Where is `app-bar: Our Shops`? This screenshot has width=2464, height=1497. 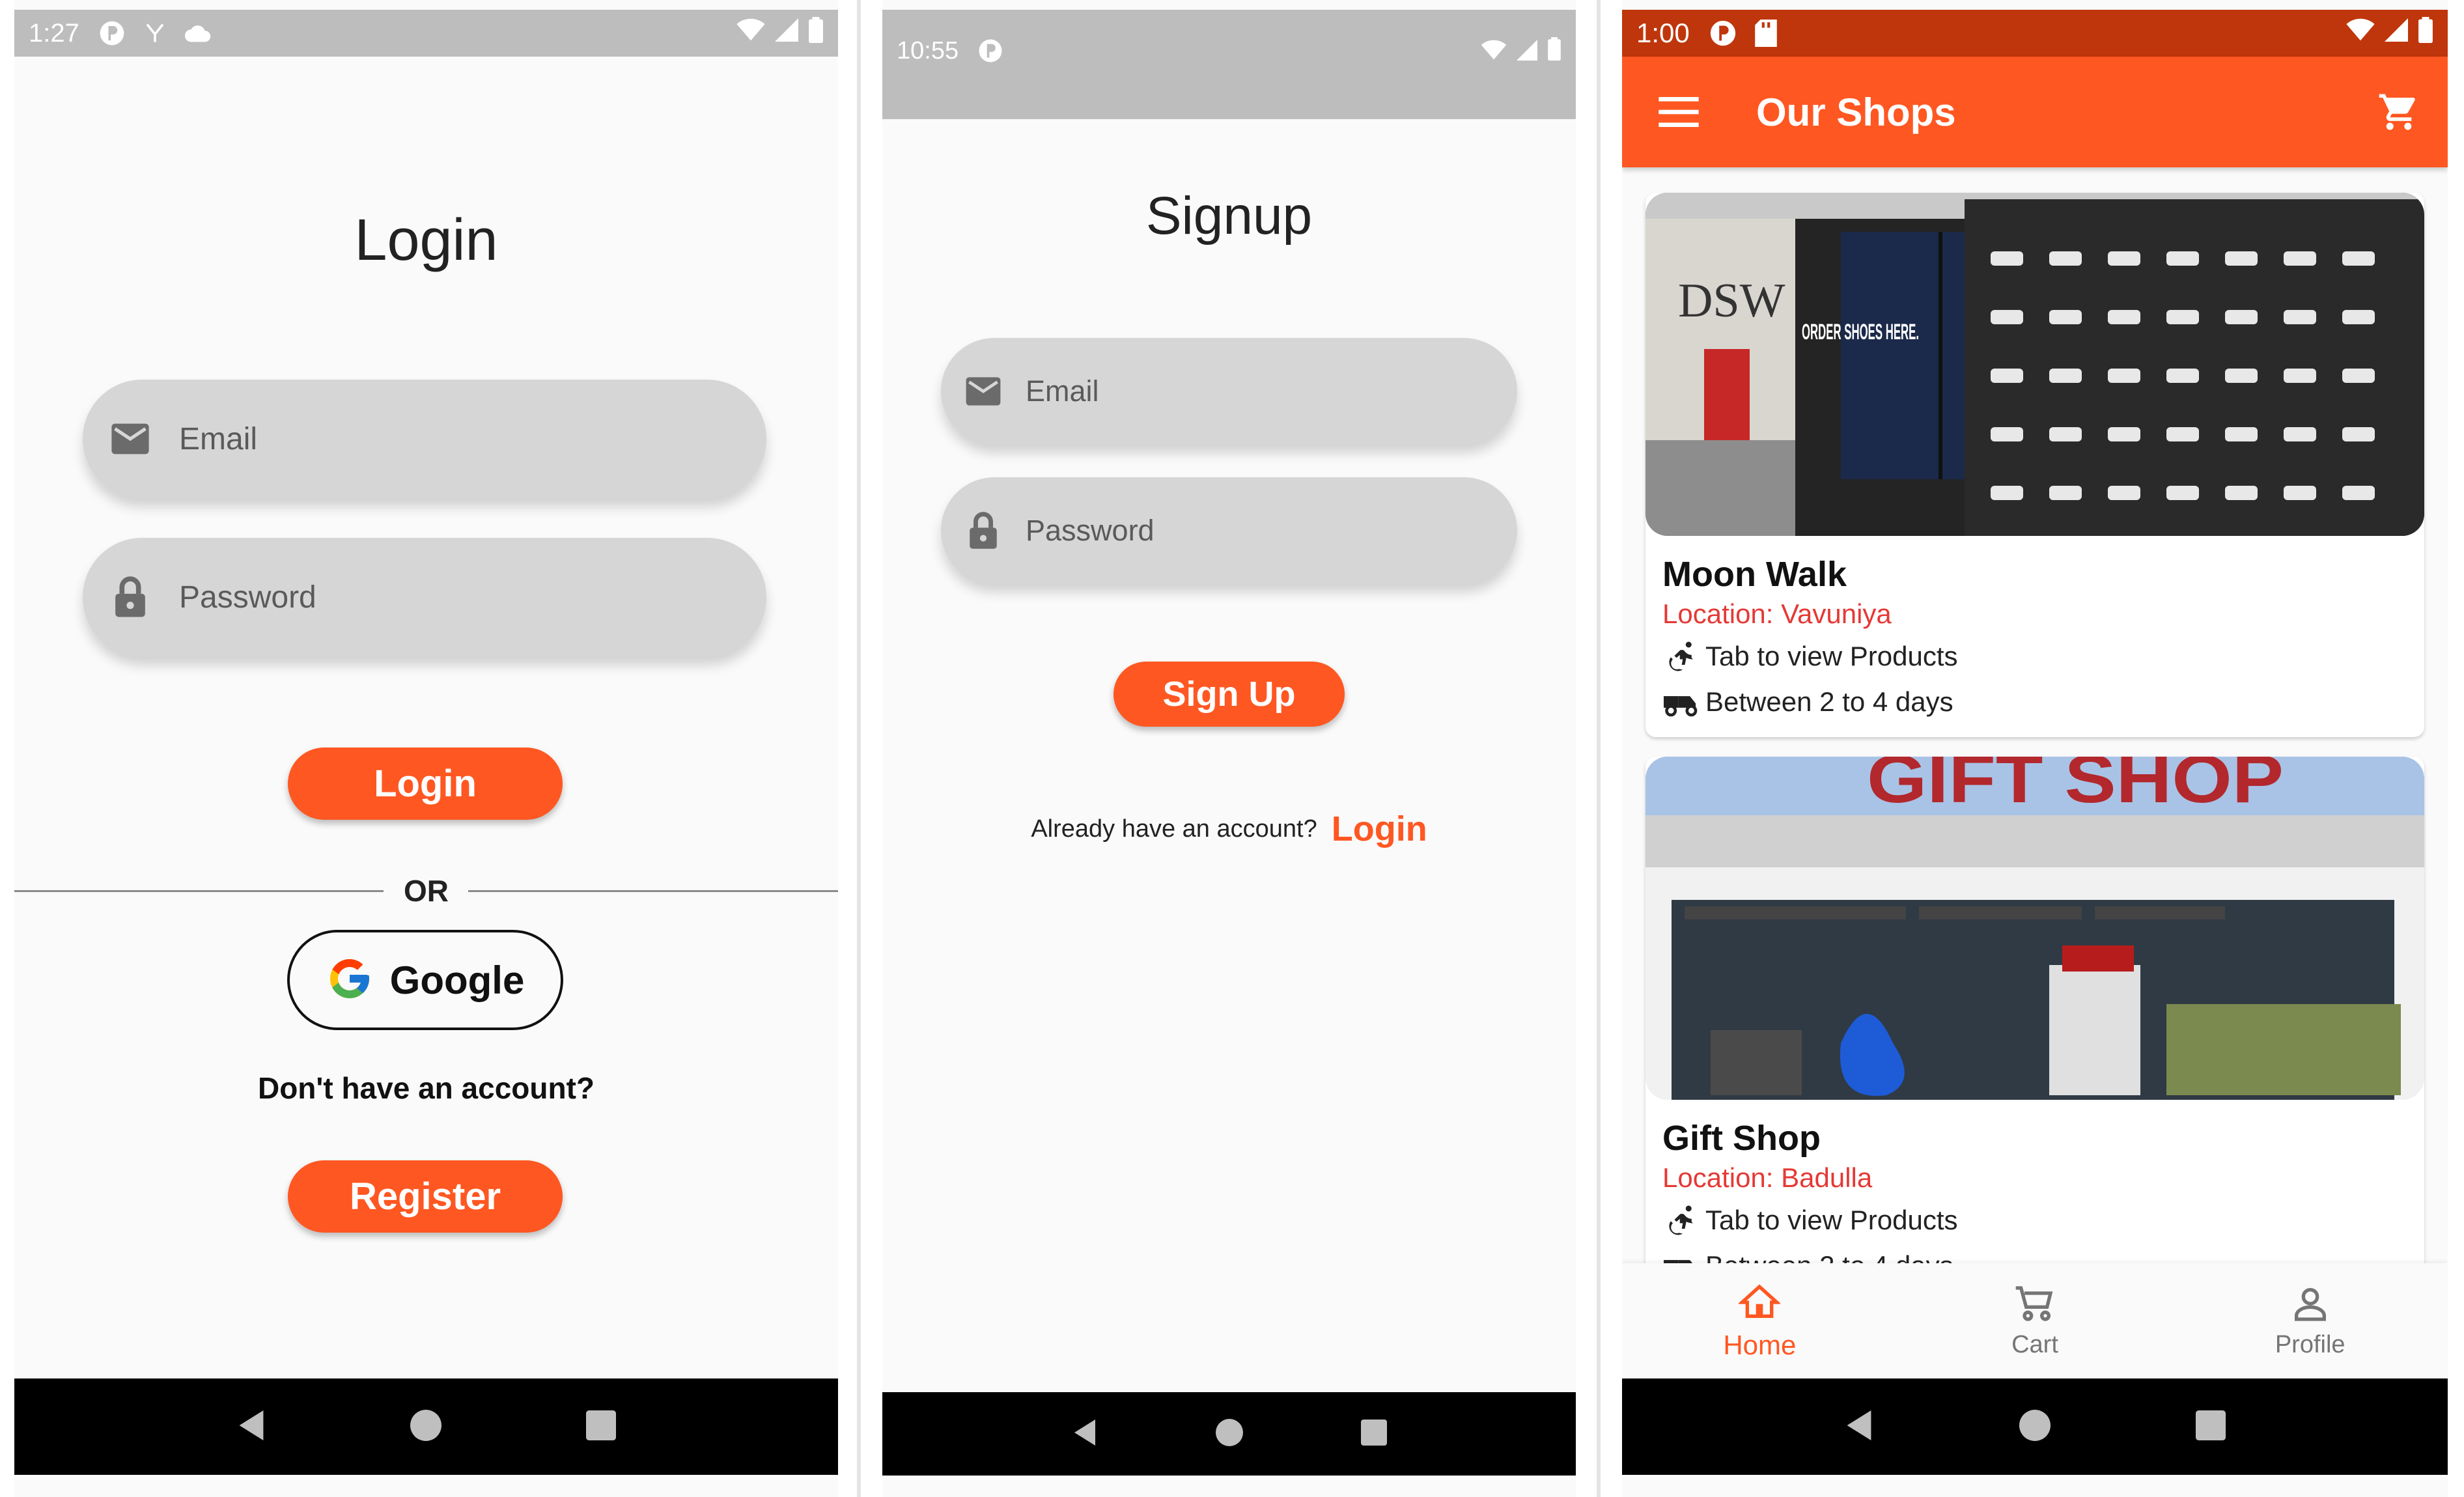
app-bar: Our Shops is located at coordinates (2035, 112).